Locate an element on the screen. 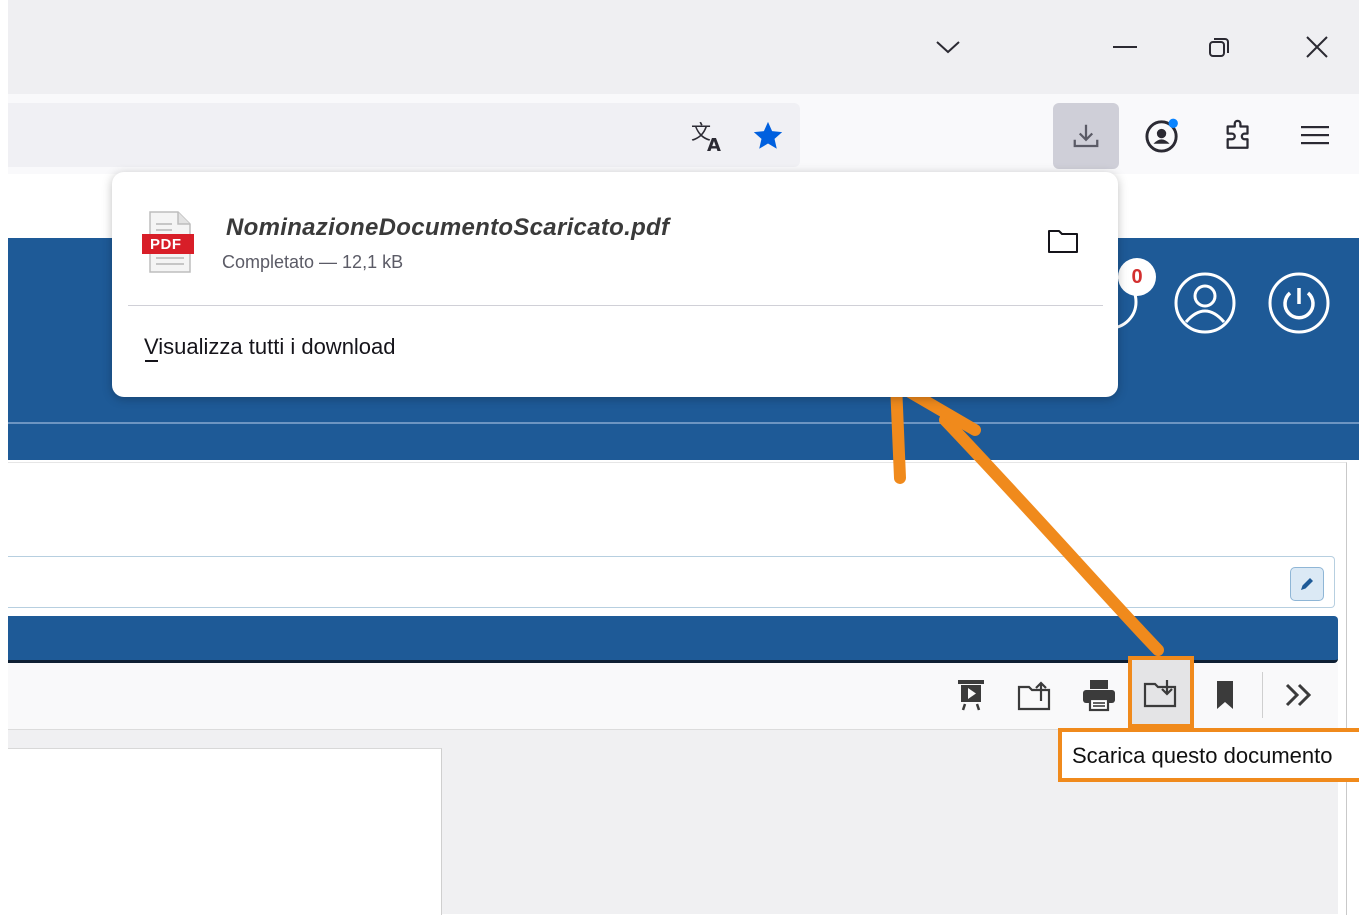 The height and width of the screenshot is (915, 1359). view-all-downloads-link: Visualizza tutti i download is located at coordinates (270, 348).